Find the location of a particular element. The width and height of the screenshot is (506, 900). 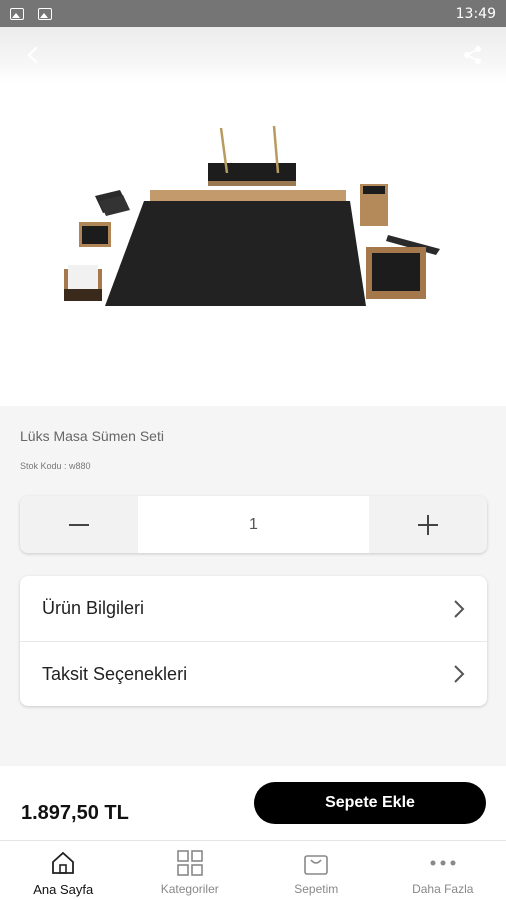

share-button is located at coordinates (473, 55).